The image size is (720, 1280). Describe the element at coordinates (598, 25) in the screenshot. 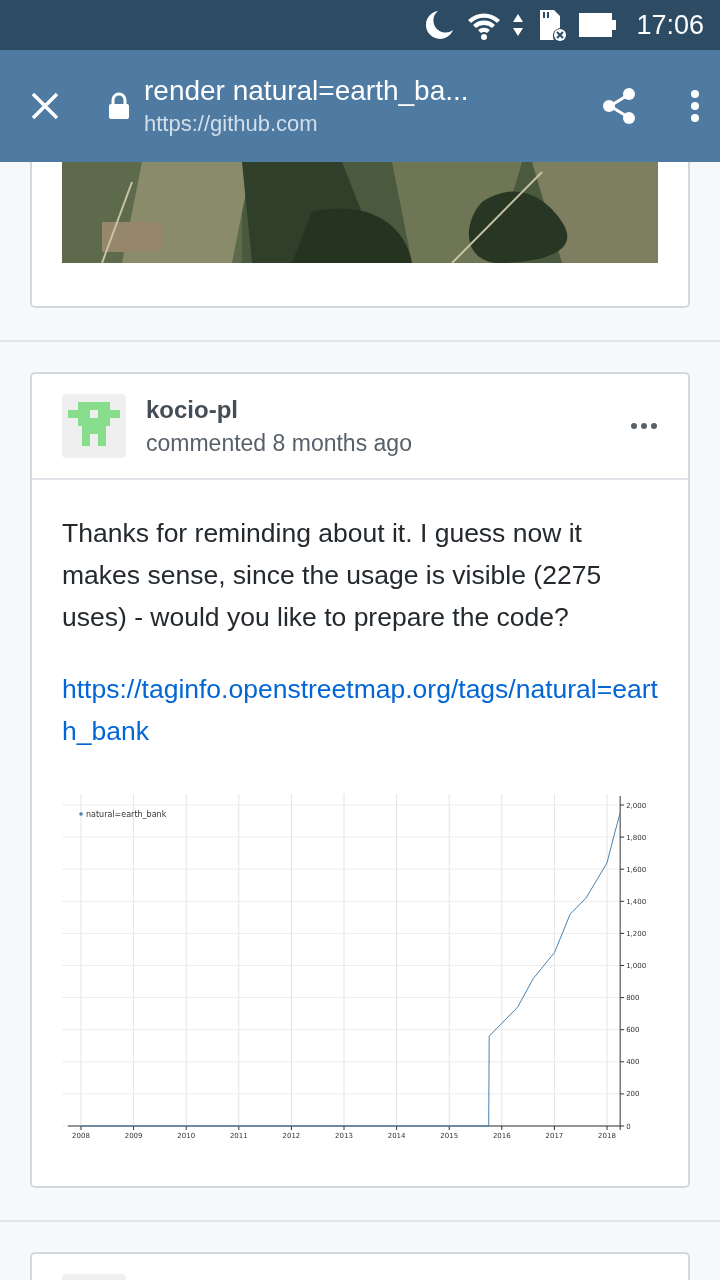

I see `battery-icon` at that location.